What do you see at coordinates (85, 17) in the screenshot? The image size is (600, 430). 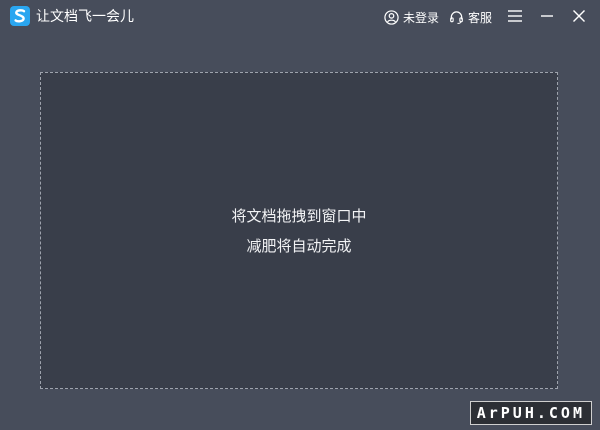 I see `app-title: 让文档飞一会儿` at bounding box center [85, 17].